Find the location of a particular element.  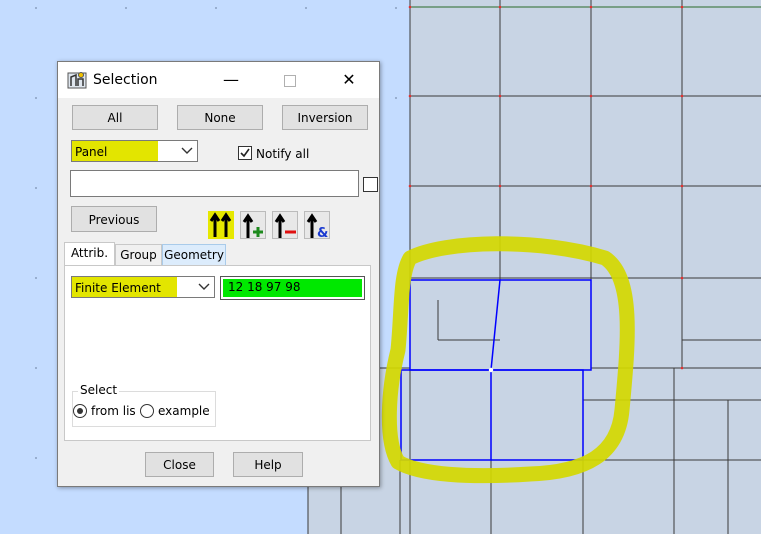

radio-from-list is located at coordinates (80, 411).